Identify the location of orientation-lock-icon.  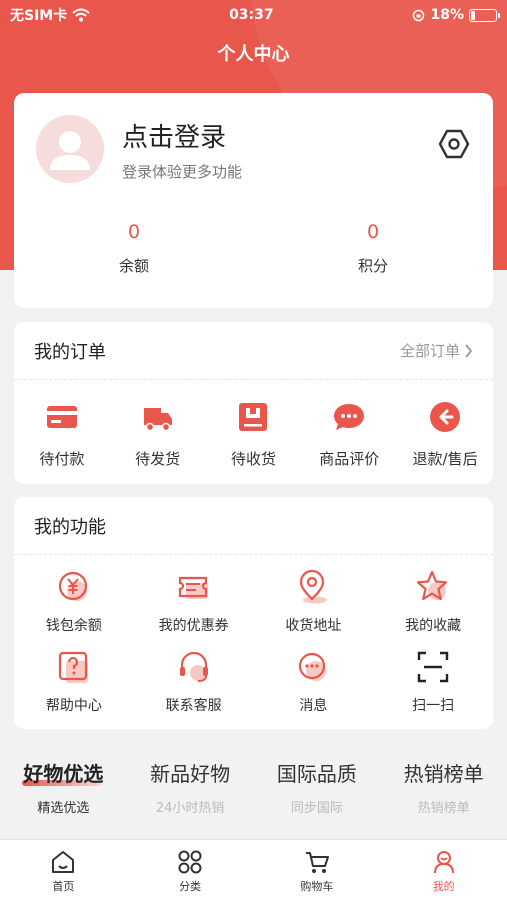
(419, 15).